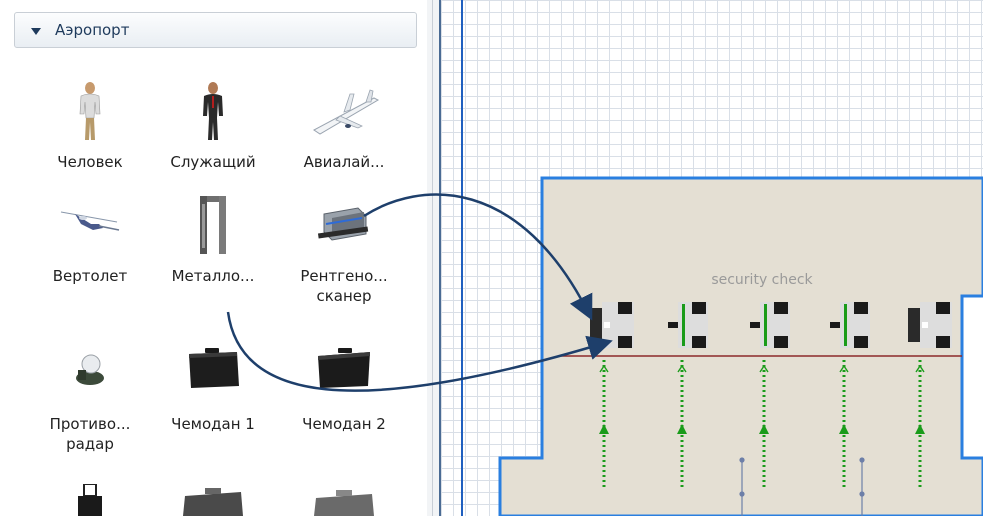  What do you see at coordinates (762, 280) in the screenshot?
I see `zone-label: security check` at bounding box center [762, 280].